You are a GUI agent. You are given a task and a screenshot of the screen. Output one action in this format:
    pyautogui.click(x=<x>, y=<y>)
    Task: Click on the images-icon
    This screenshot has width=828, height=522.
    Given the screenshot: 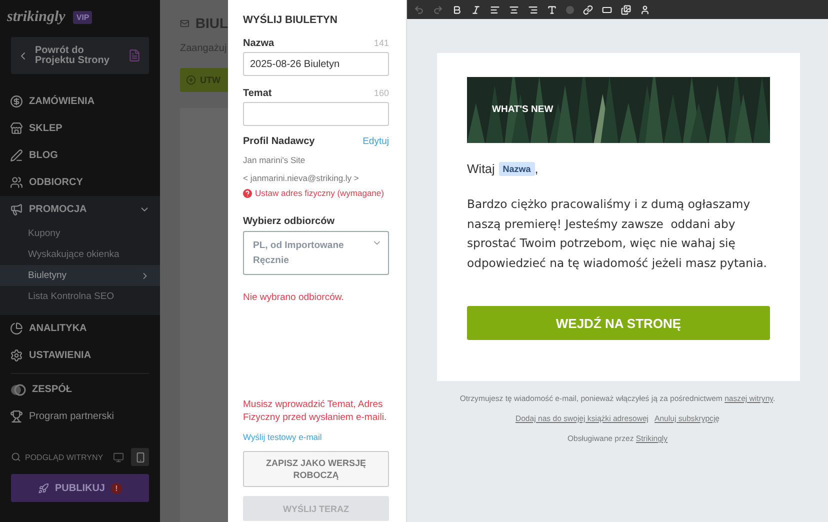 What is the action you would take?
    pyautogui.click(x=626, y=9)
    